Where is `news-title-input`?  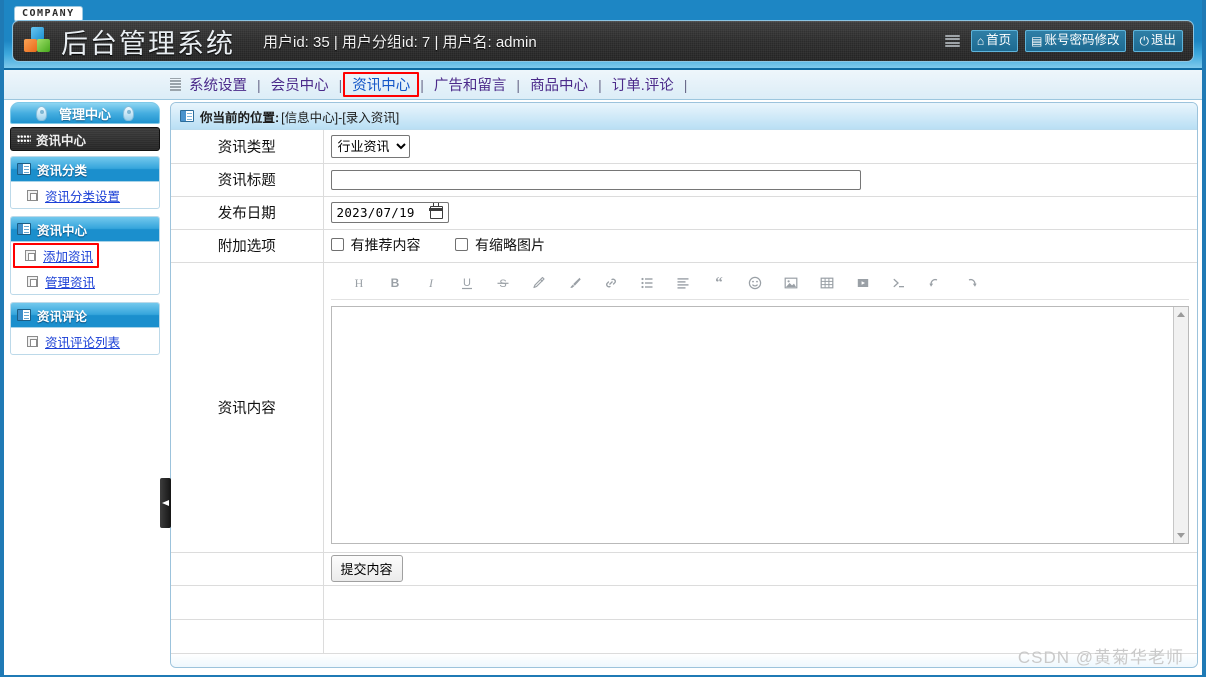 news-title-input is located at coordinates (595, 179).